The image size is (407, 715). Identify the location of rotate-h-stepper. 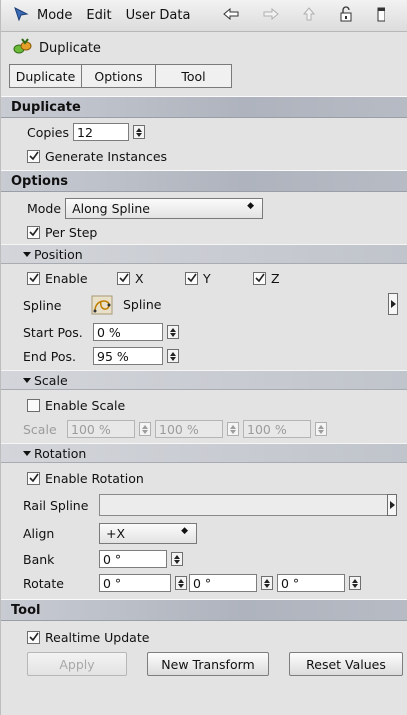
(181, 583).